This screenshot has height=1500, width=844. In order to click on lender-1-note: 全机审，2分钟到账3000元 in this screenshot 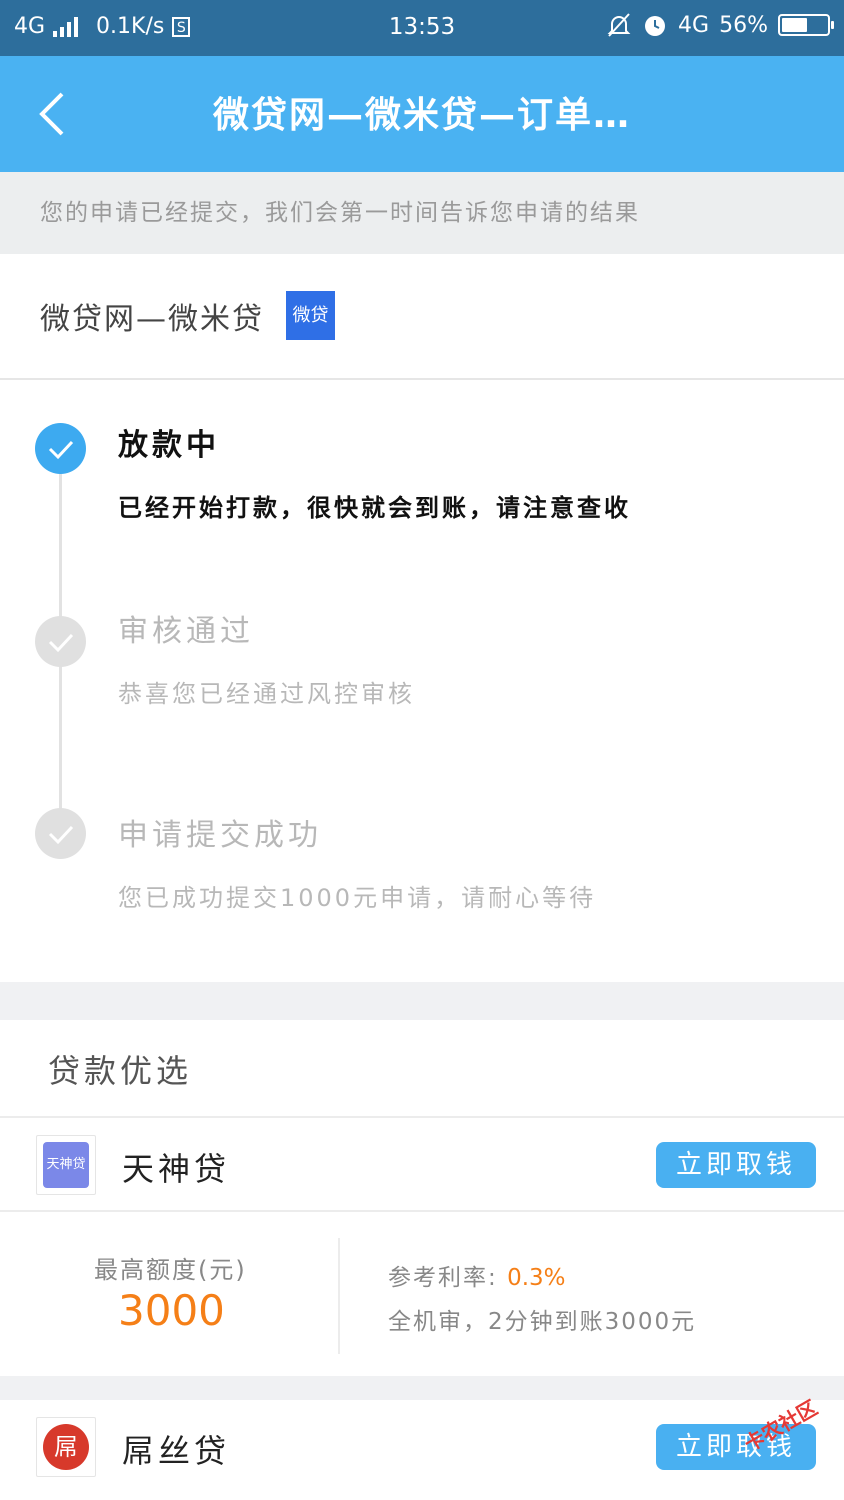, I will do `click(542, 1322)`.